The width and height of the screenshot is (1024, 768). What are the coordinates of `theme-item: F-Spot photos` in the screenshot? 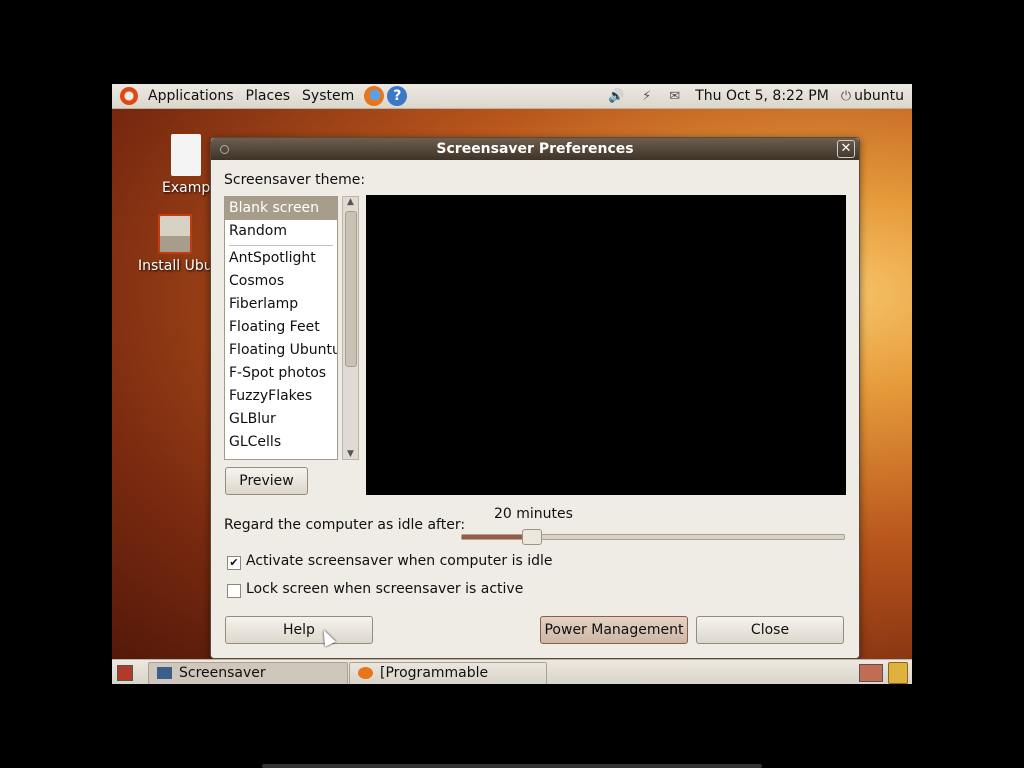 It's located at (281, 373).